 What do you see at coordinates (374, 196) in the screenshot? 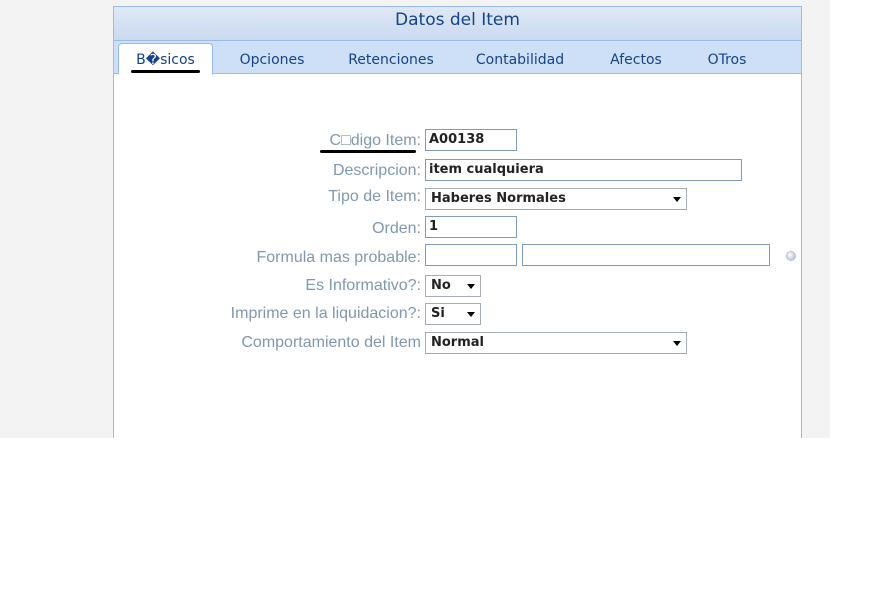
I see `tipo-label: Tipo de Item:` at bounding box center [374, 196].